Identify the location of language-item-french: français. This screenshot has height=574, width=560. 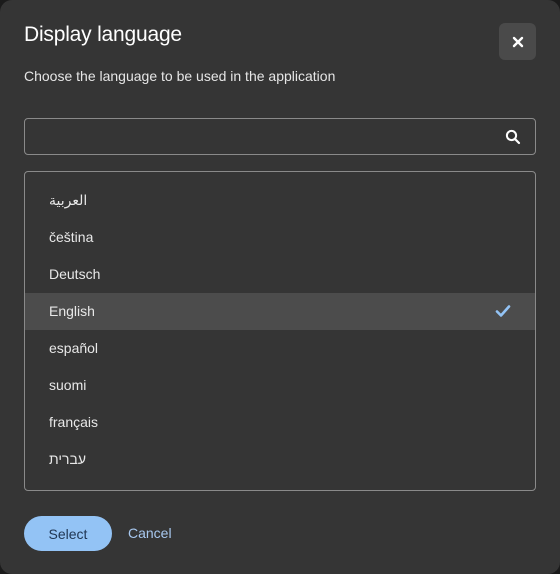
(280, 422).